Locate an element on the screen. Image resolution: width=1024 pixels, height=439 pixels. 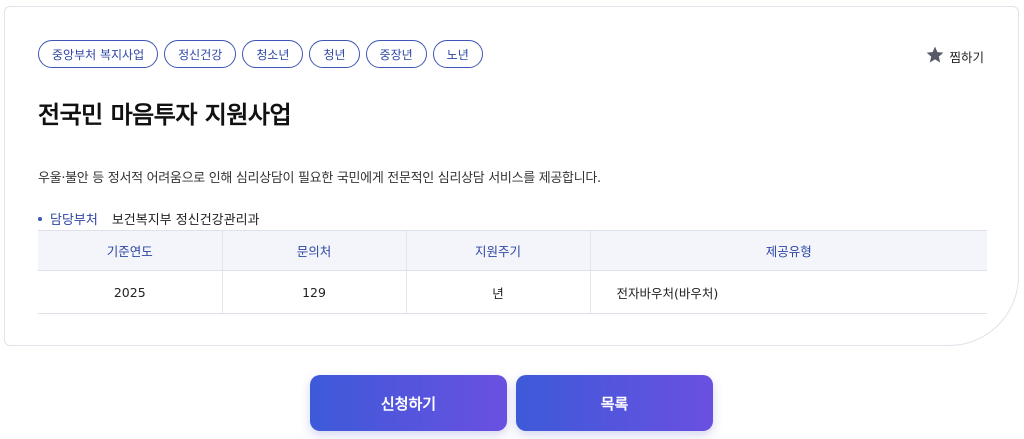
table-header-row: 기준연도 문의처 지원주기 제공유형 is located at coordinates (512, 250).